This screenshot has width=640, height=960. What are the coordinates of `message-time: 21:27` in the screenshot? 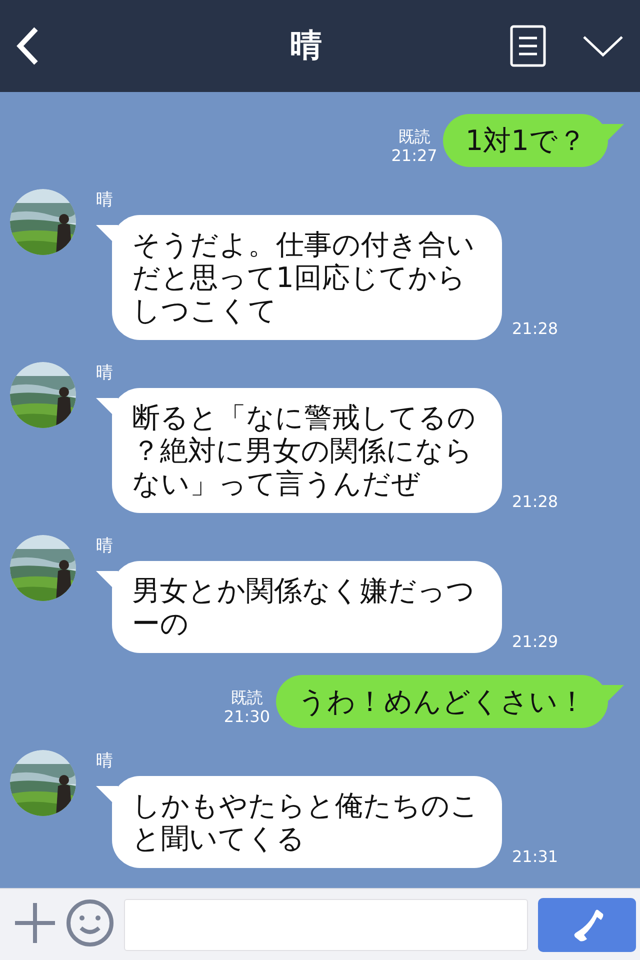 It's located at (414, 155).